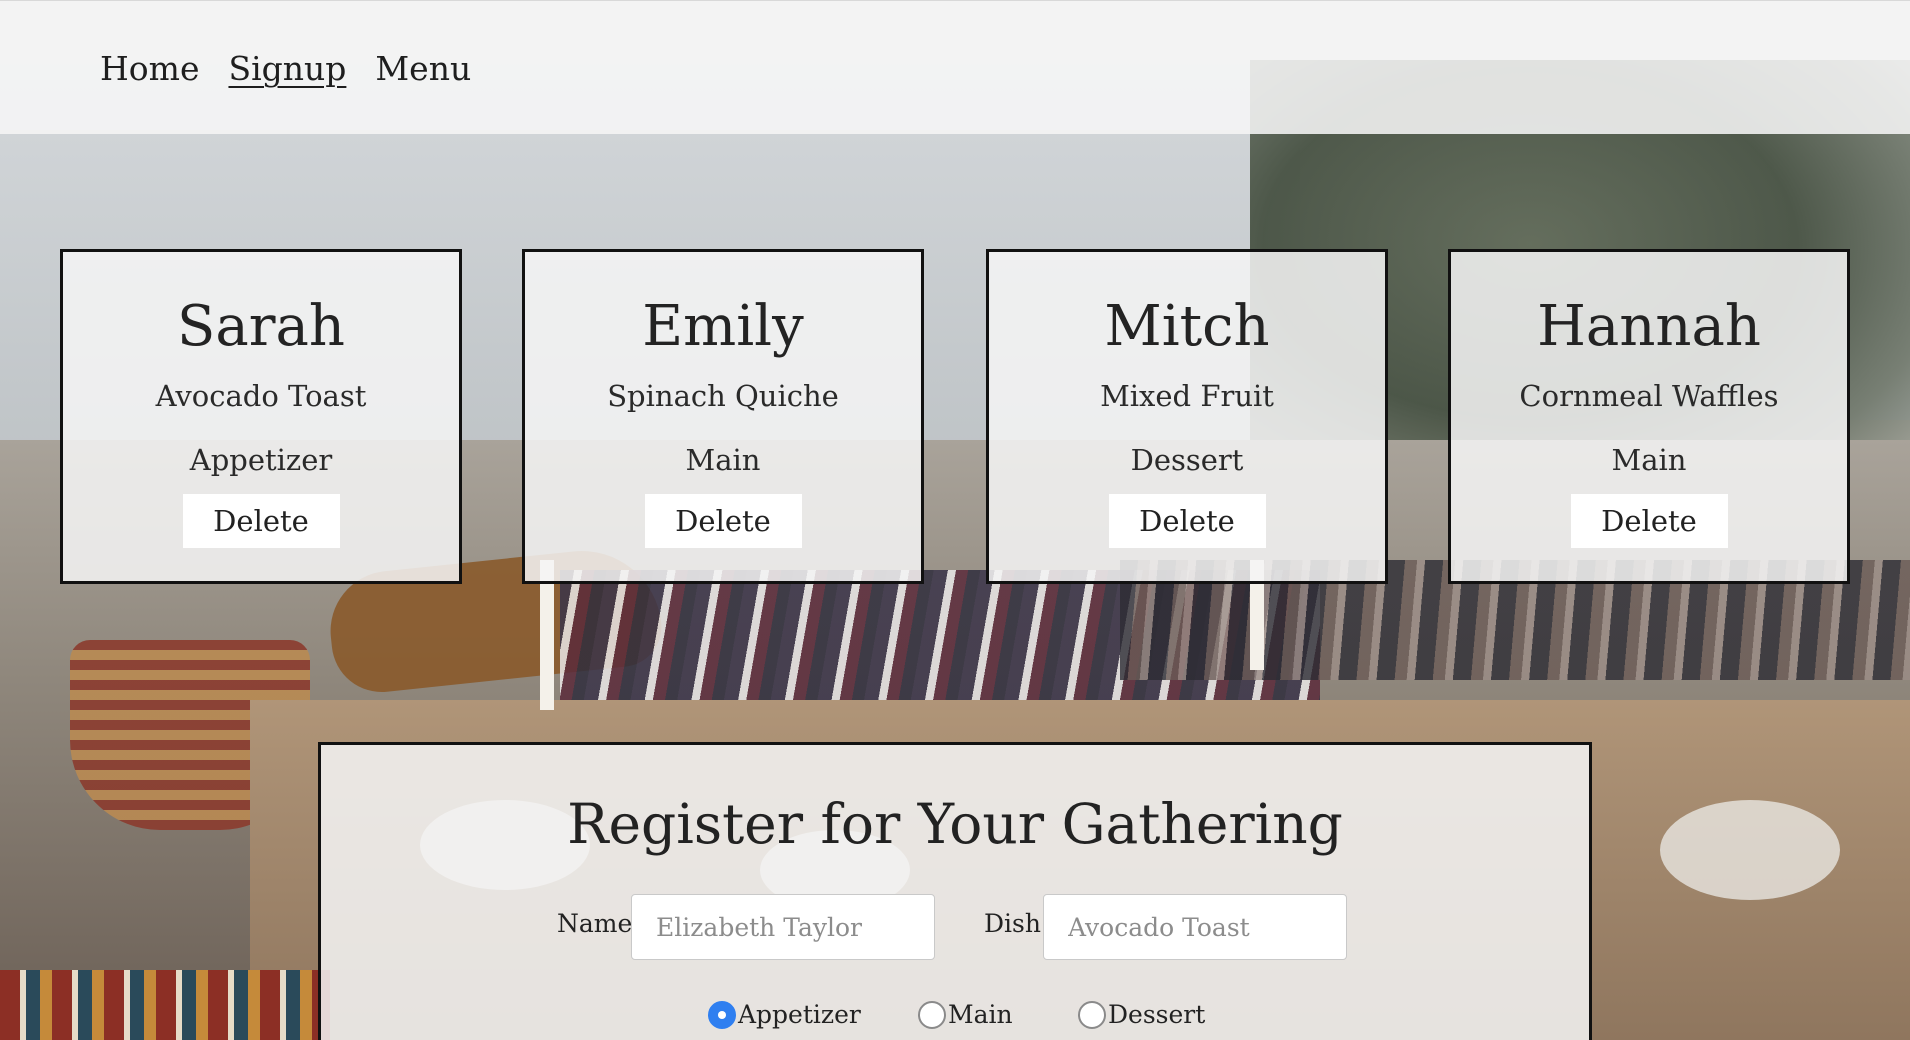 The image size is (1910, 1040). Describe the element at coordinates (423, 68) in the screenshot. I see `nav-menu-link: Menu` at that location.